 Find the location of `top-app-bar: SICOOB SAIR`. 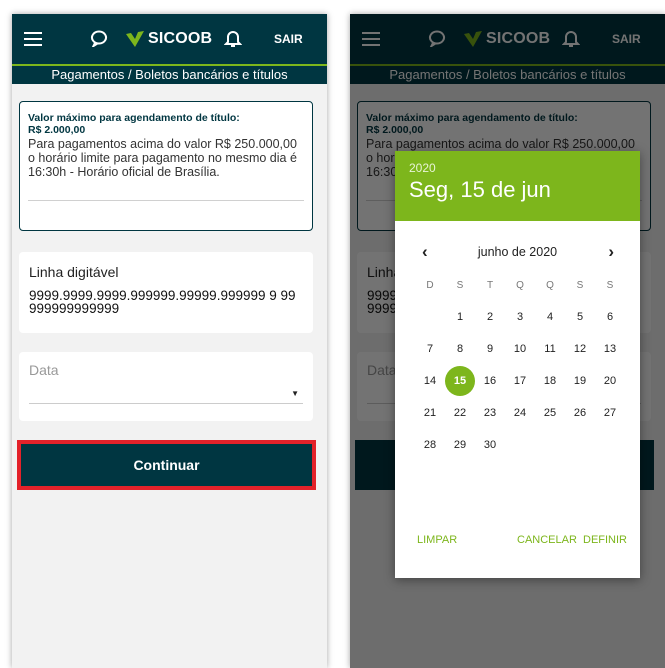

top-app-bar: SICOOB SAIR is located at coordinates (169, 39).